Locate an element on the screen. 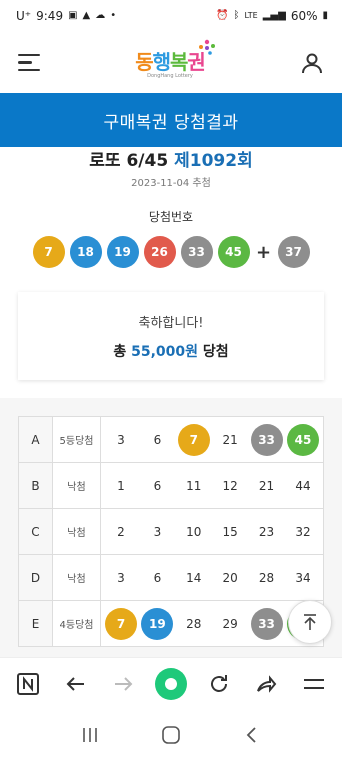 This screenshot has height=760, width=342. game-number: 12 is located at coordinates (230, 485).